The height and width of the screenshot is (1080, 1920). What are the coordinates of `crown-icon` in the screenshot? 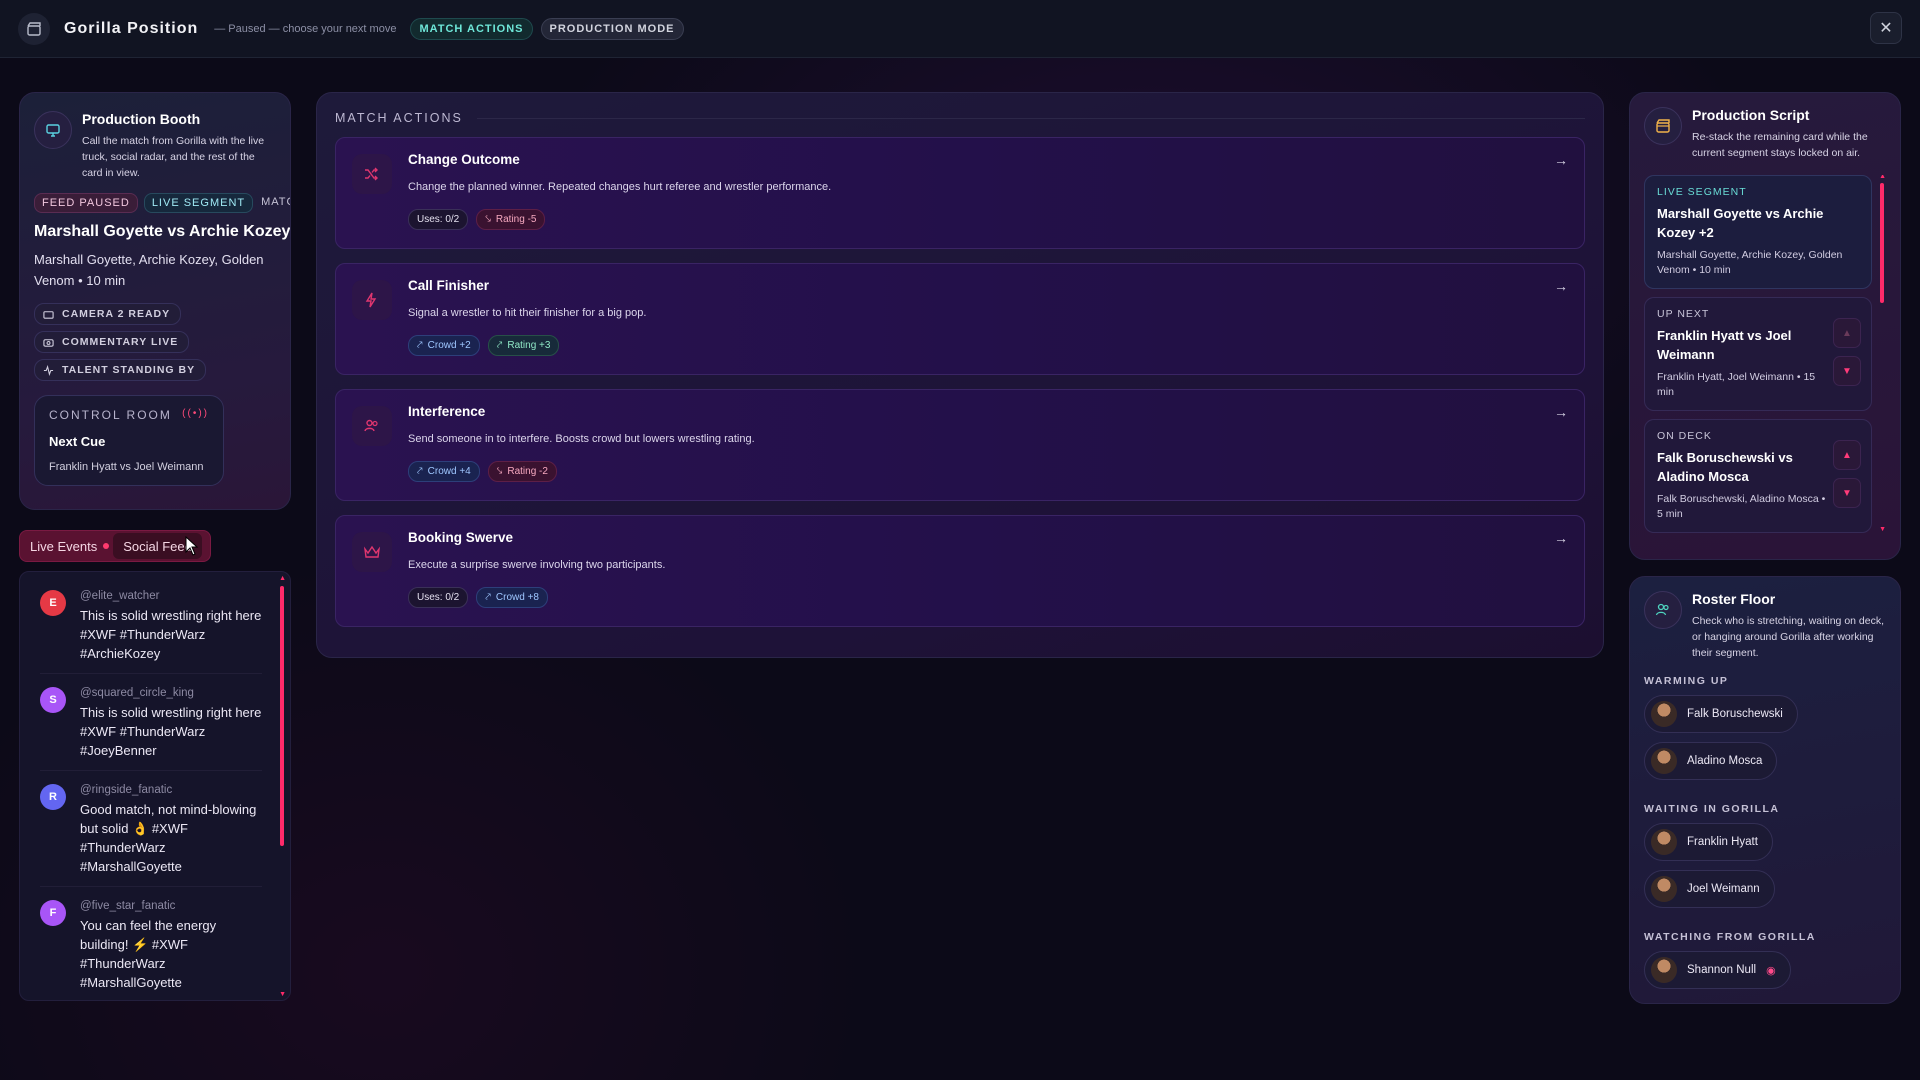 It's located at (372, 552).